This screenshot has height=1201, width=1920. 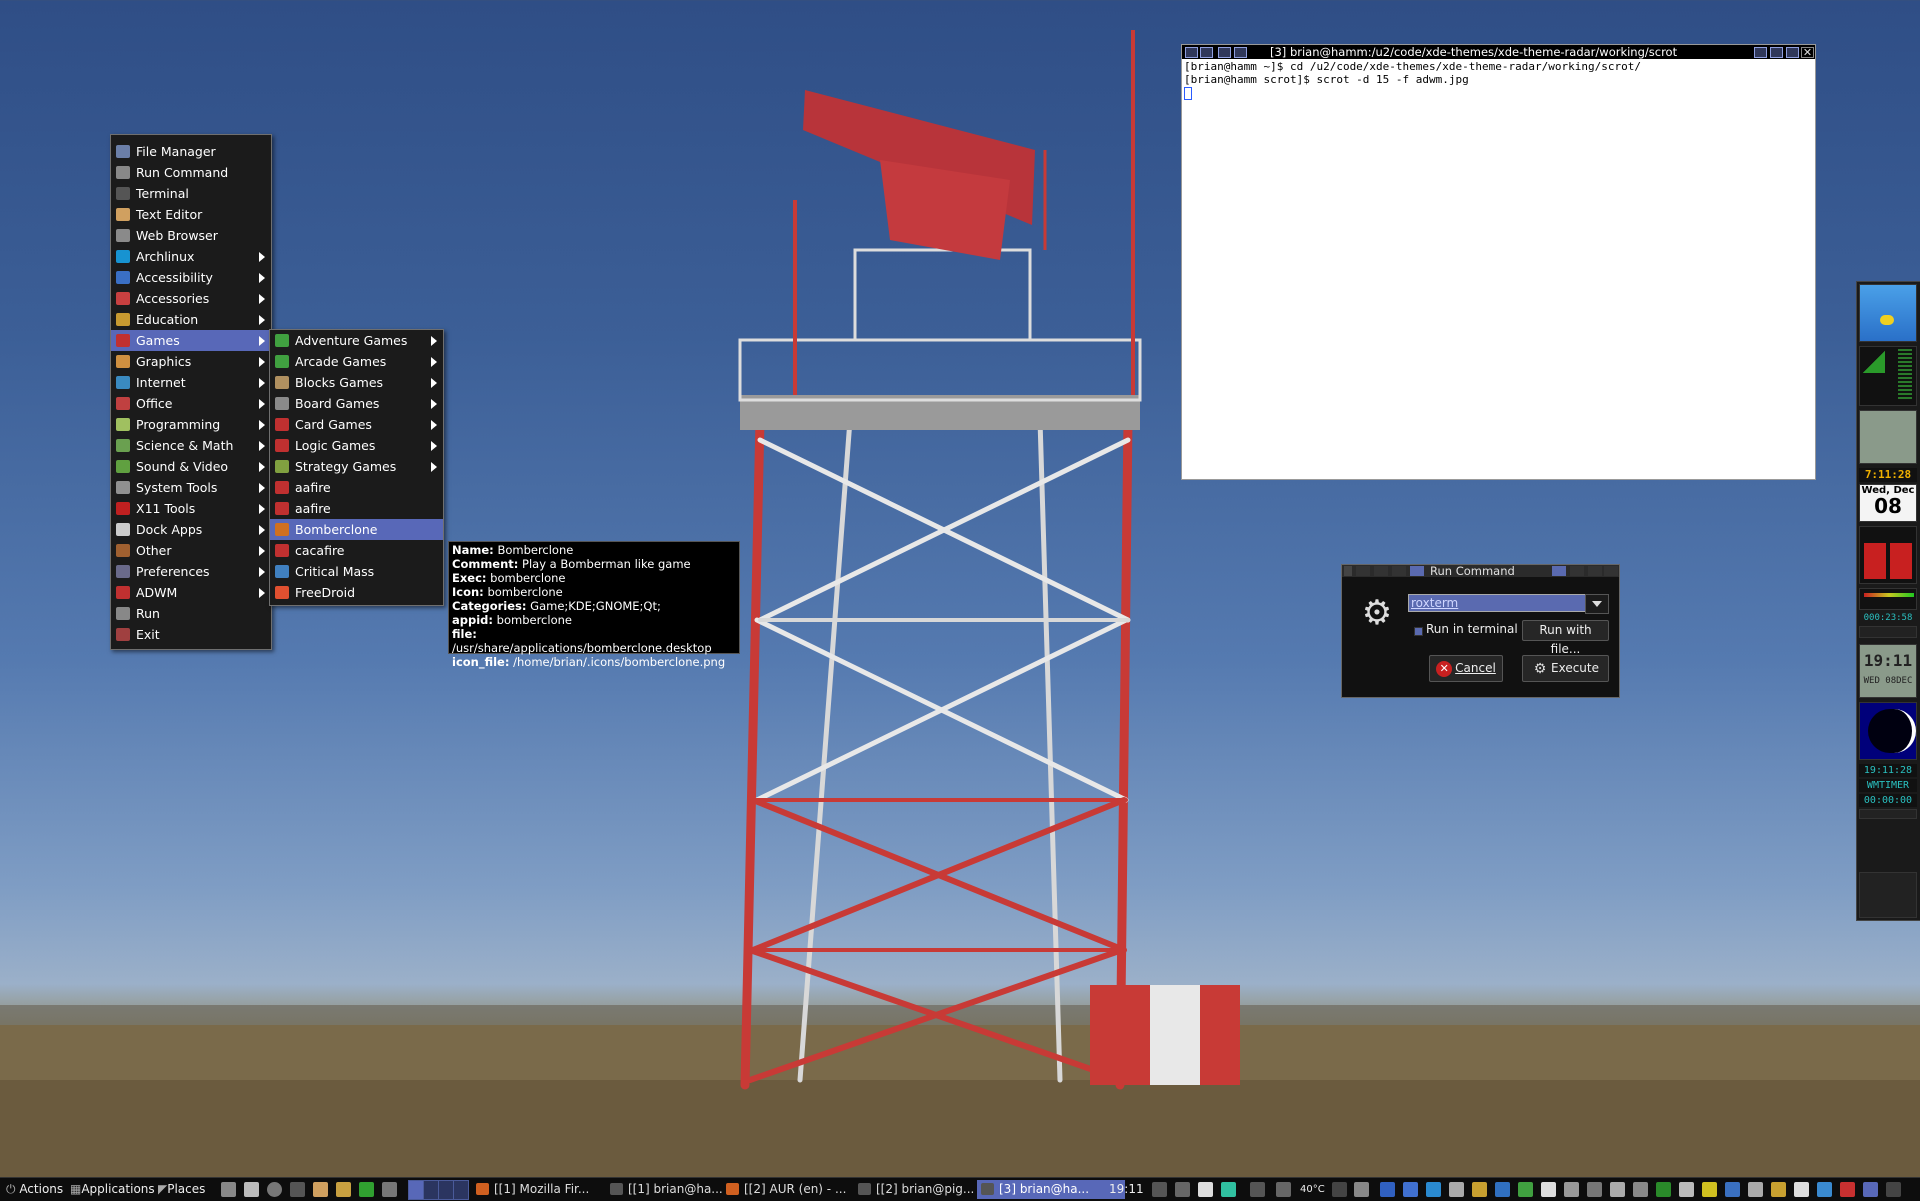 What do you see at coordinates (1595, 571) in the screenshot?
I see `restore-icon` at bounding box center [1595, 571].